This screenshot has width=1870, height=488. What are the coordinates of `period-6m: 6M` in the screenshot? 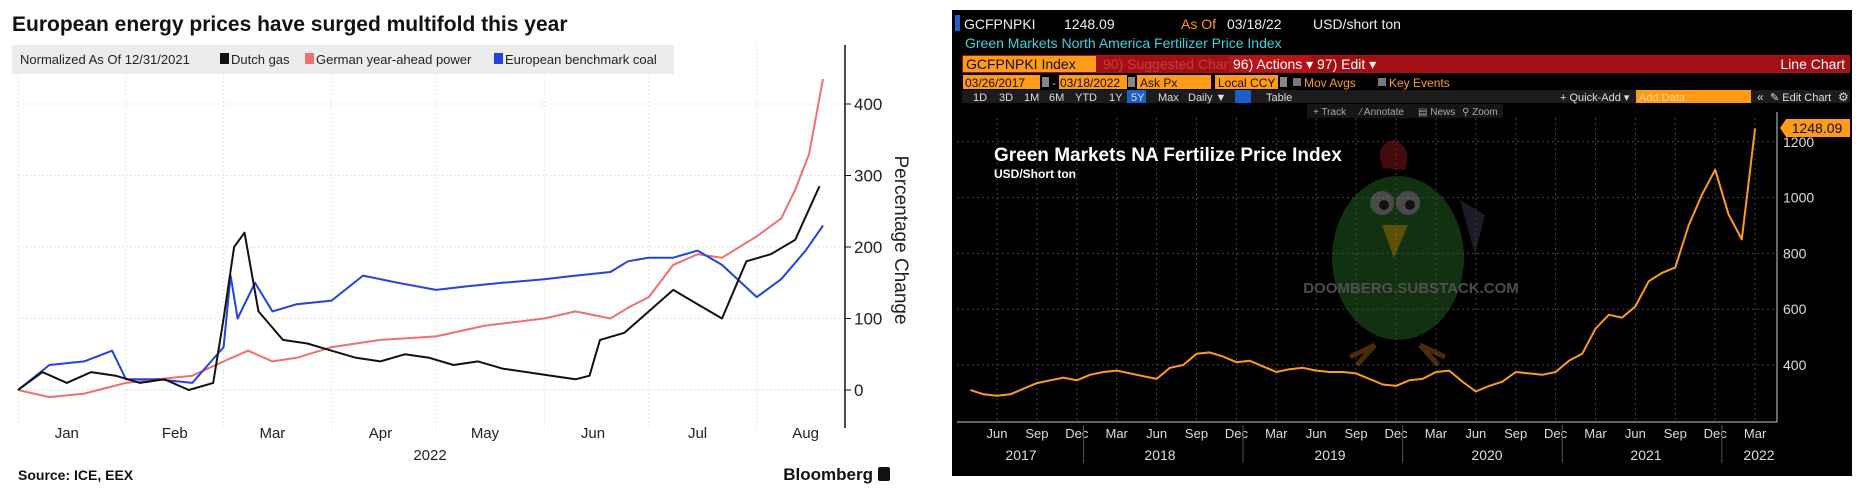 It's located at (1056, 98).